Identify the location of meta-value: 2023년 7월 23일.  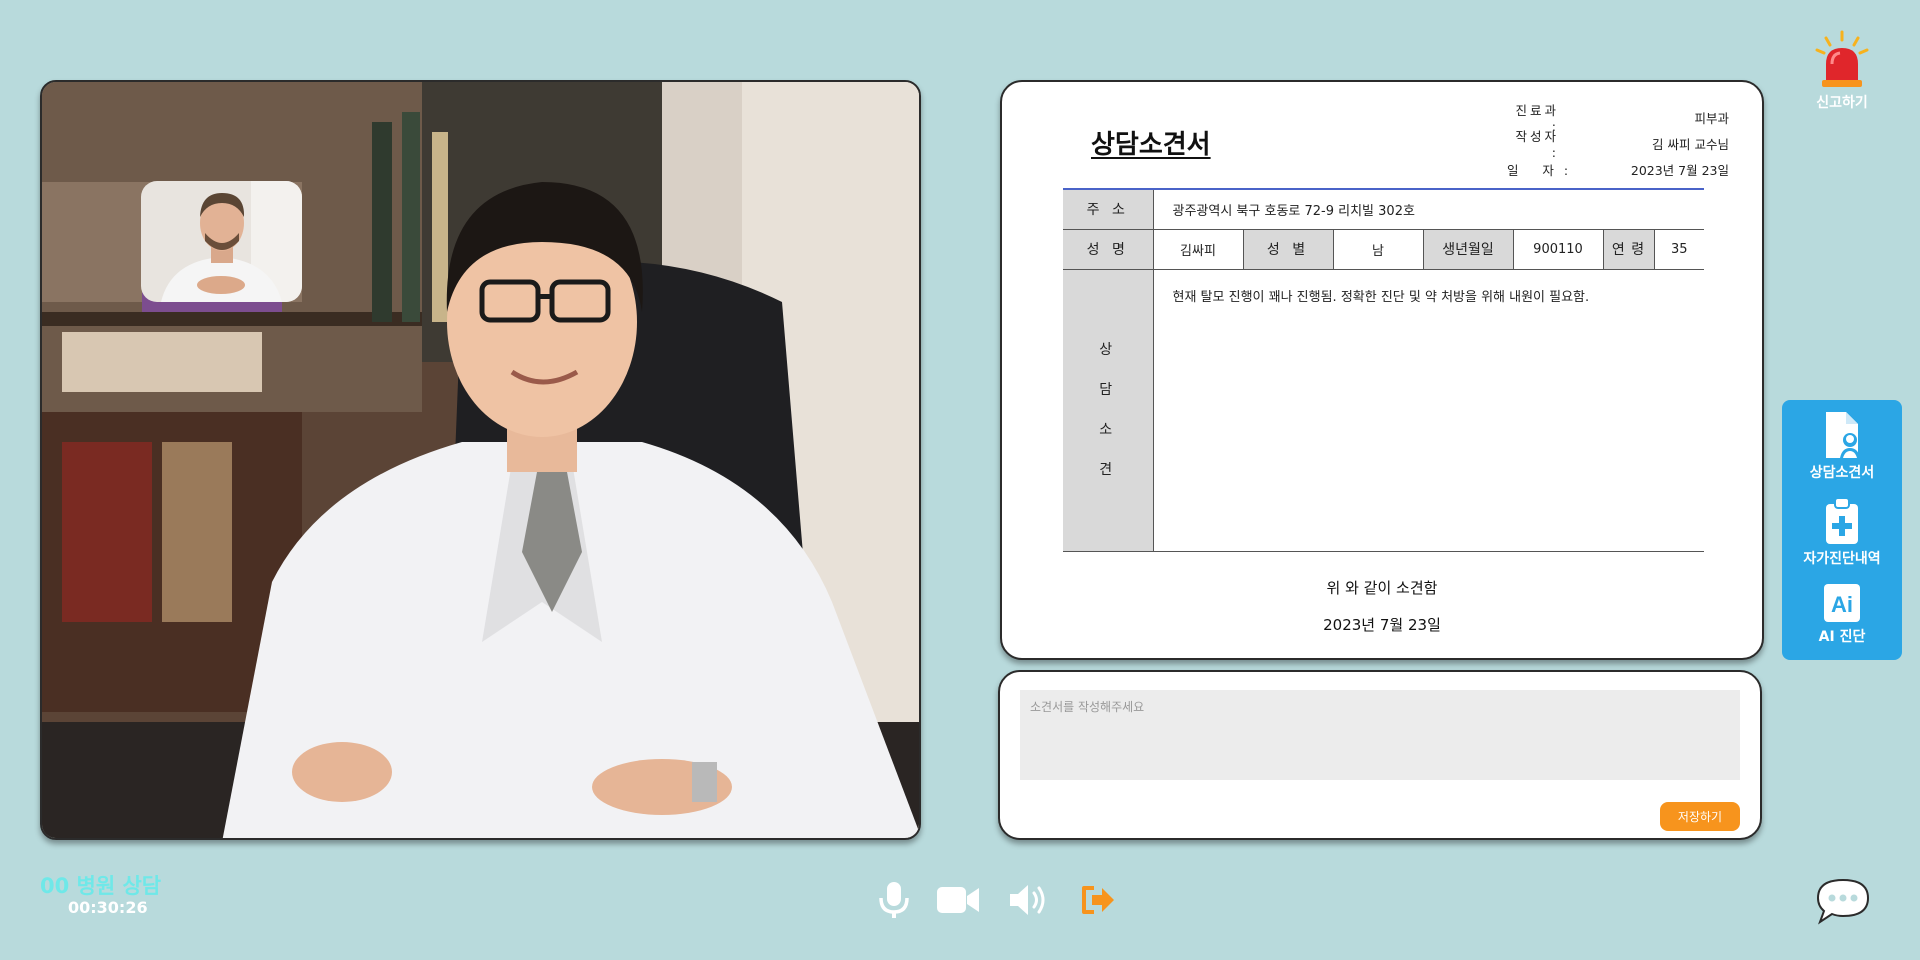
(1679, 170).